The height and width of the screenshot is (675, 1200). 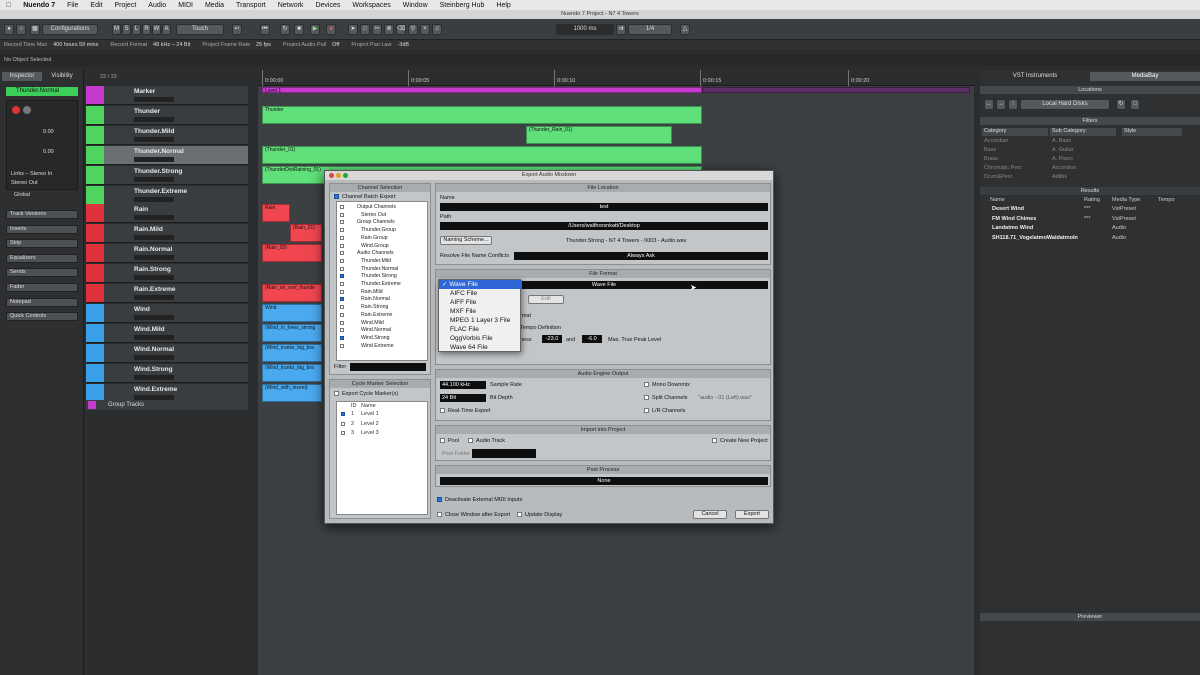 I want to click on tab-inspector: Inspector, so click(x=22, y=76).